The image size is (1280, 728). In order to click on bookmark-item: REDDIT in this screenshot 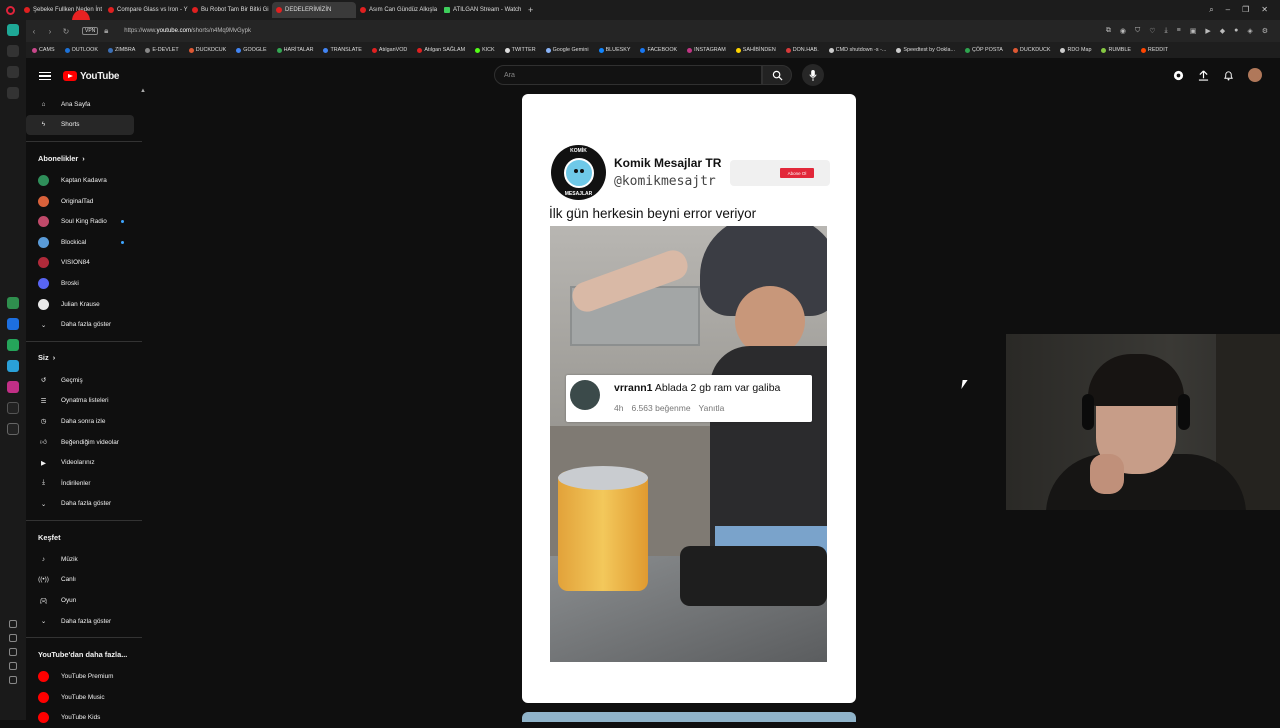, I will do `click(1154, 50)`.